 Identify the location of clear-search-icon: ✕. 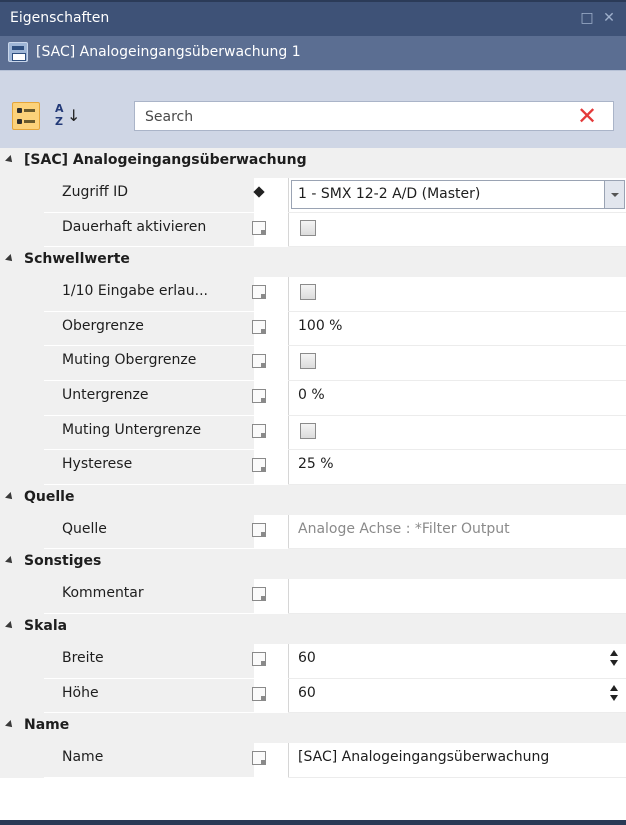
(587, 116).